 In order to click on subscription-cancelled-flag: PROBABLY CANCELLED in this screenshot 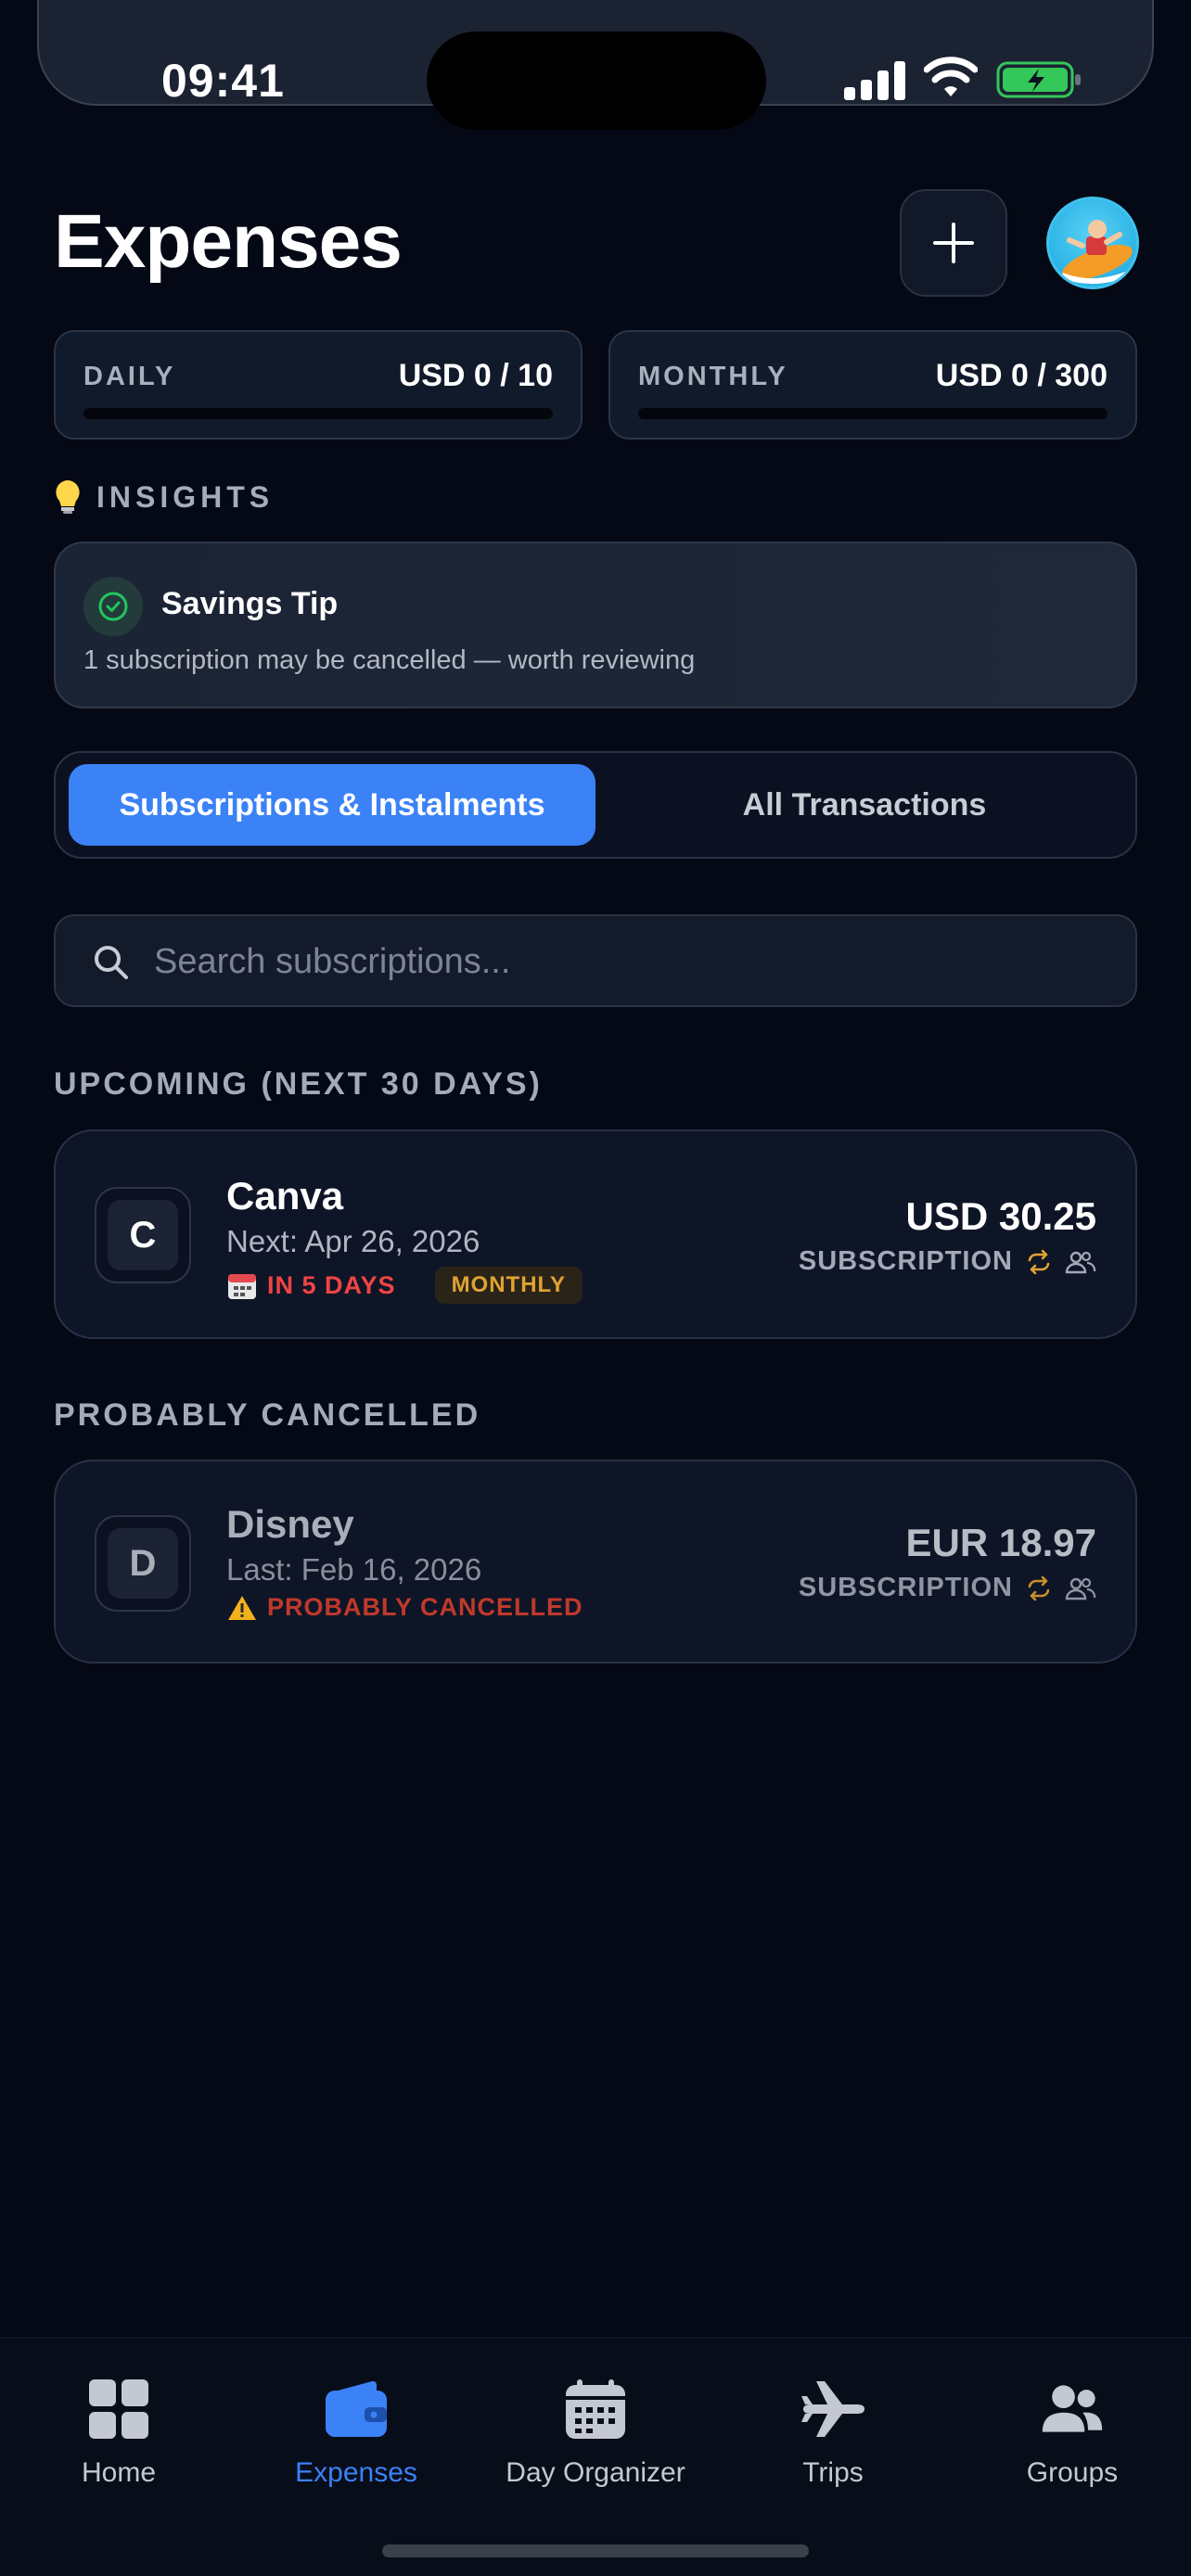, I will do `click(404, 1607)`.